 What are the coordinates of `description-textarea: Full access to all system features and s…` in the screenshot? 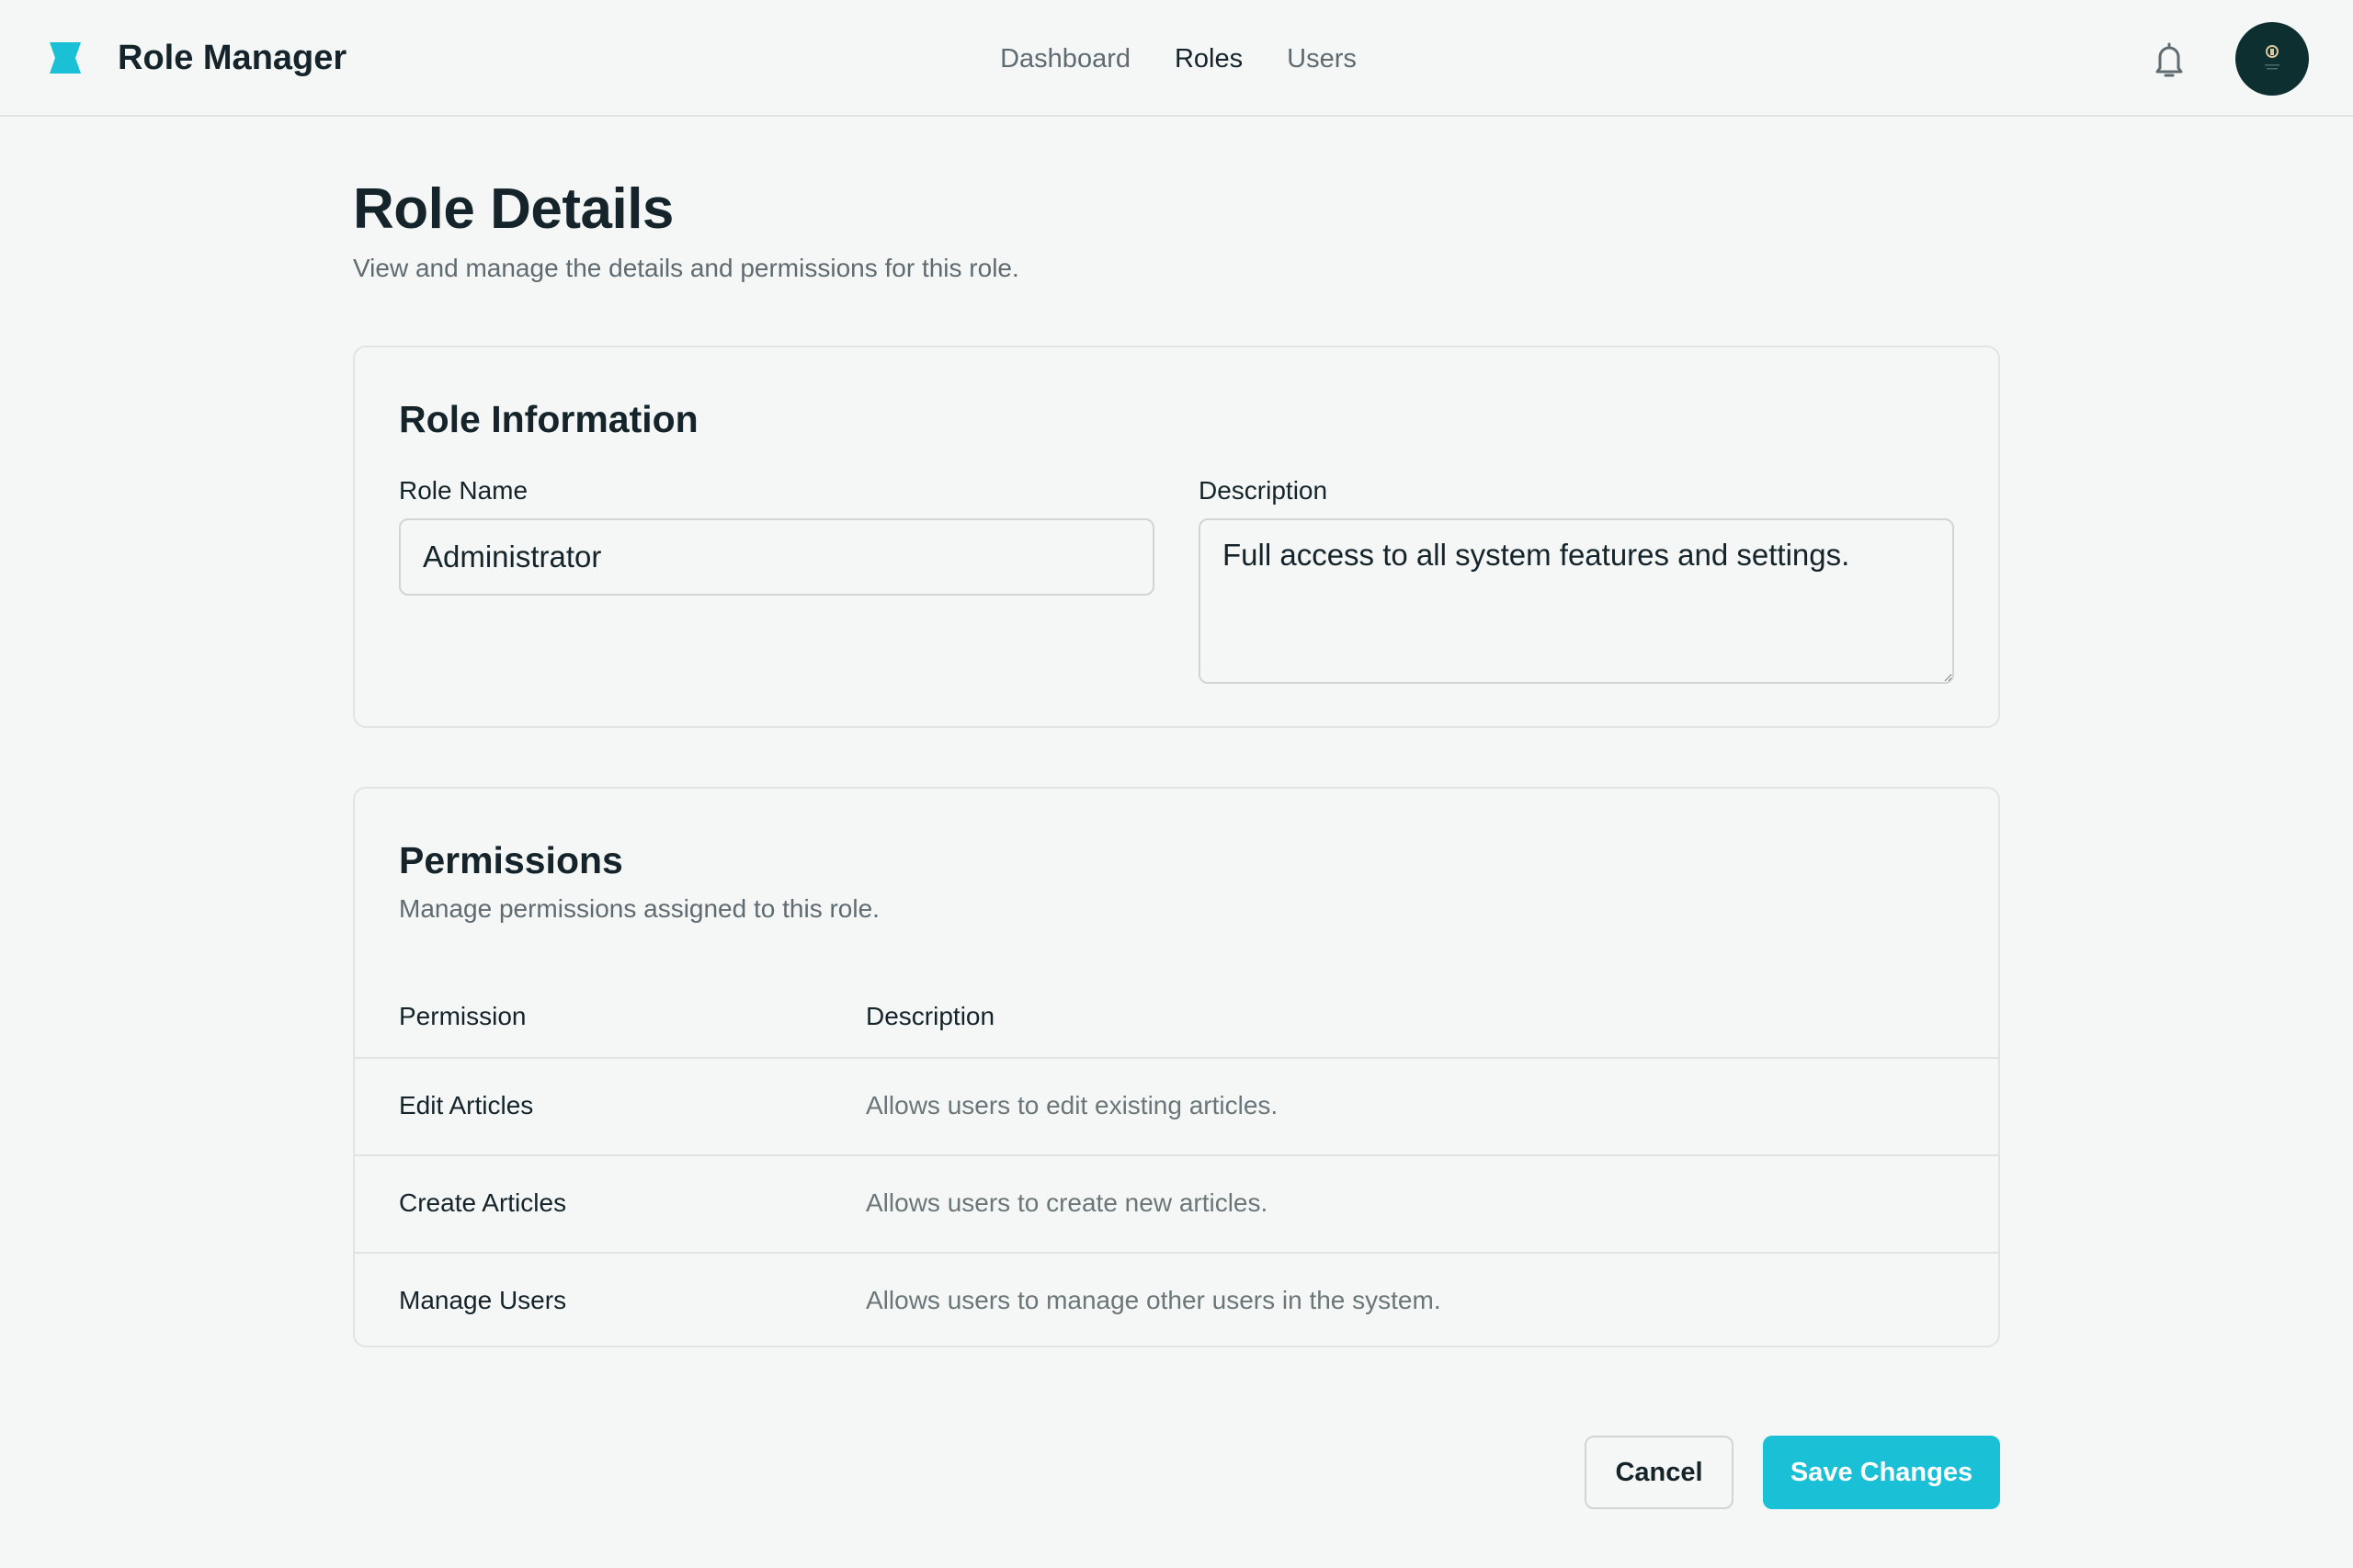 It's located at (1576, 601).